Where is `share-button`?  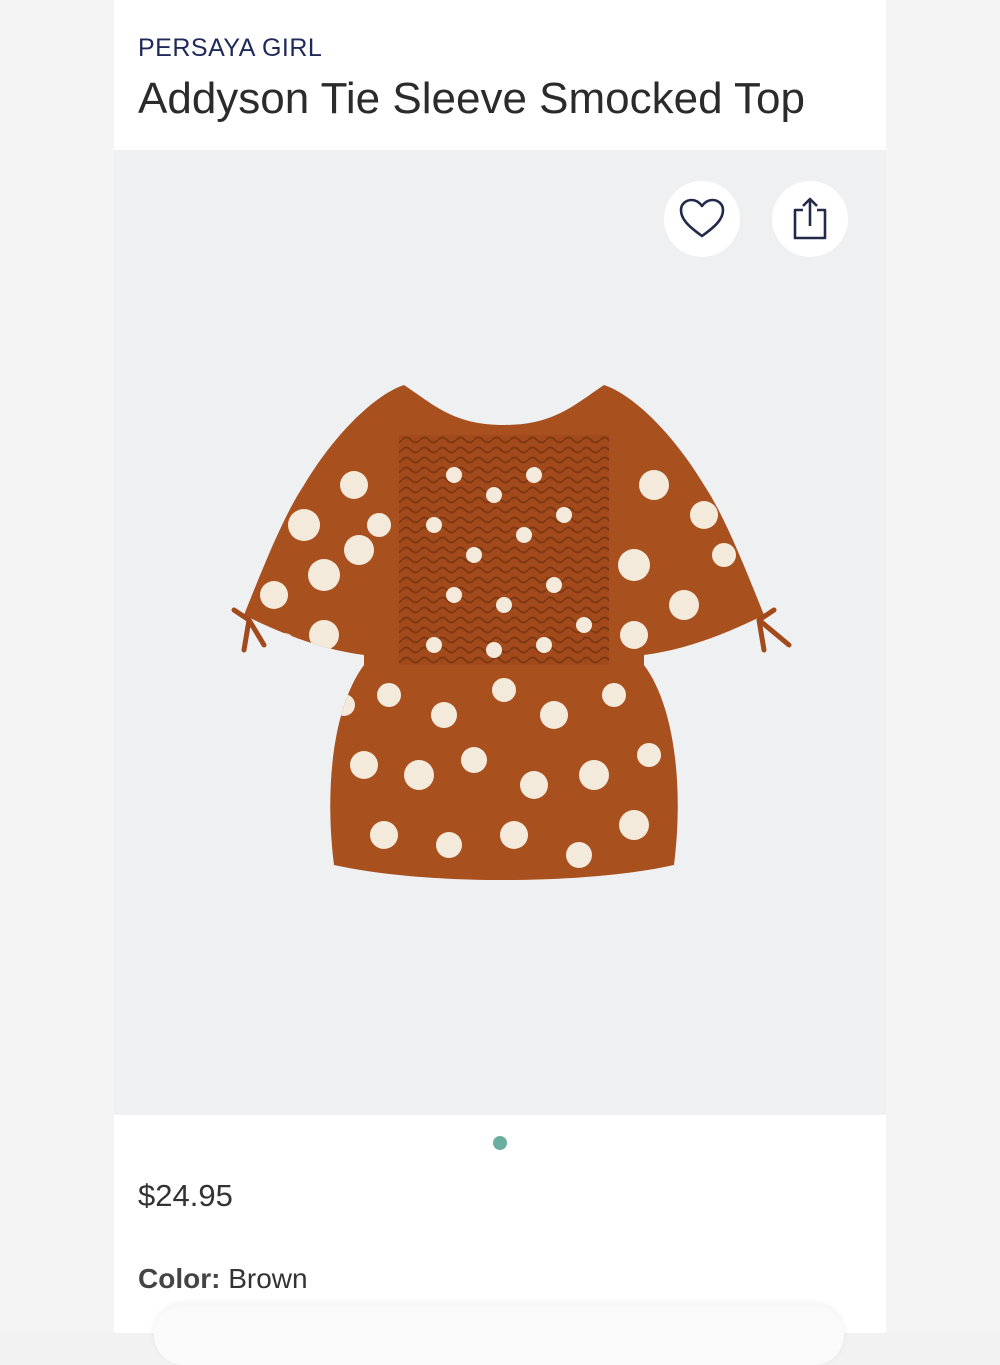 share-button is located at coordinates (810, 219).